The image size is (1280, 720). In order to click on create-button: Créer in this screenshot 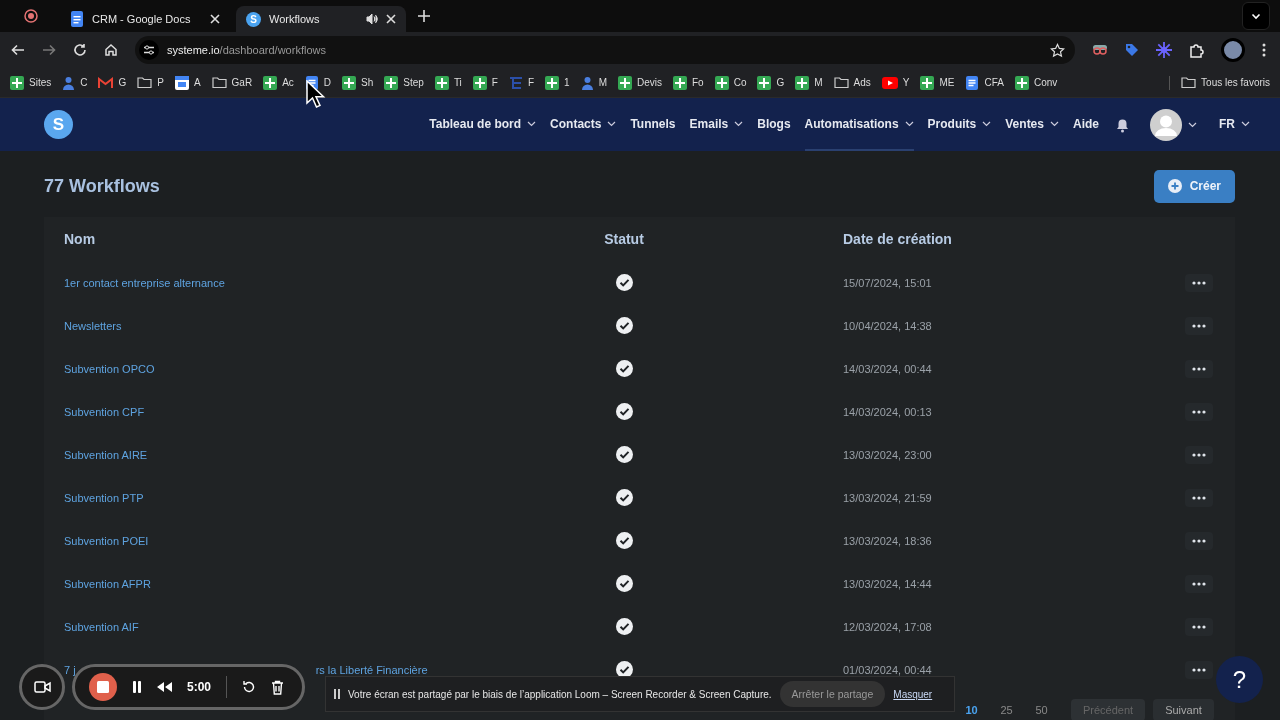, I will do `click(1194, 186)`.